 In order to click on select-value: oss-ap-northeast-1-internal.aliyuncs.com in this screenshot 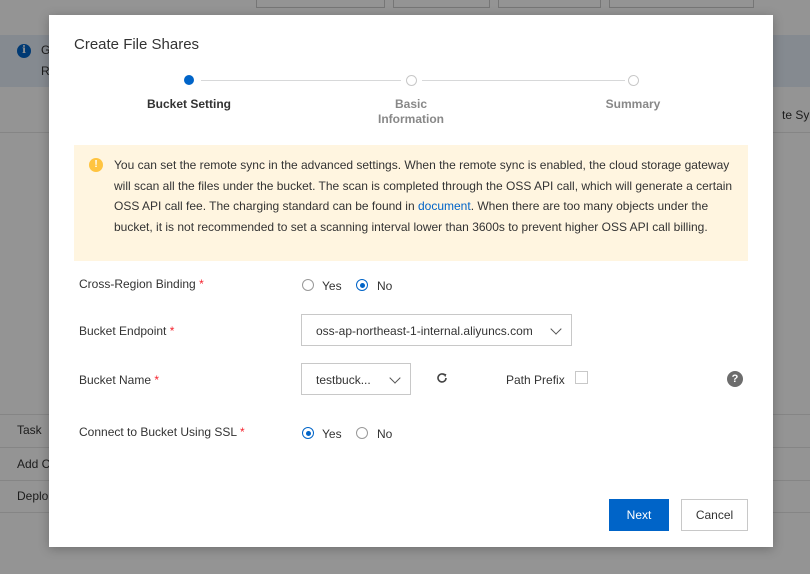, I will do `click(424, 331)`.